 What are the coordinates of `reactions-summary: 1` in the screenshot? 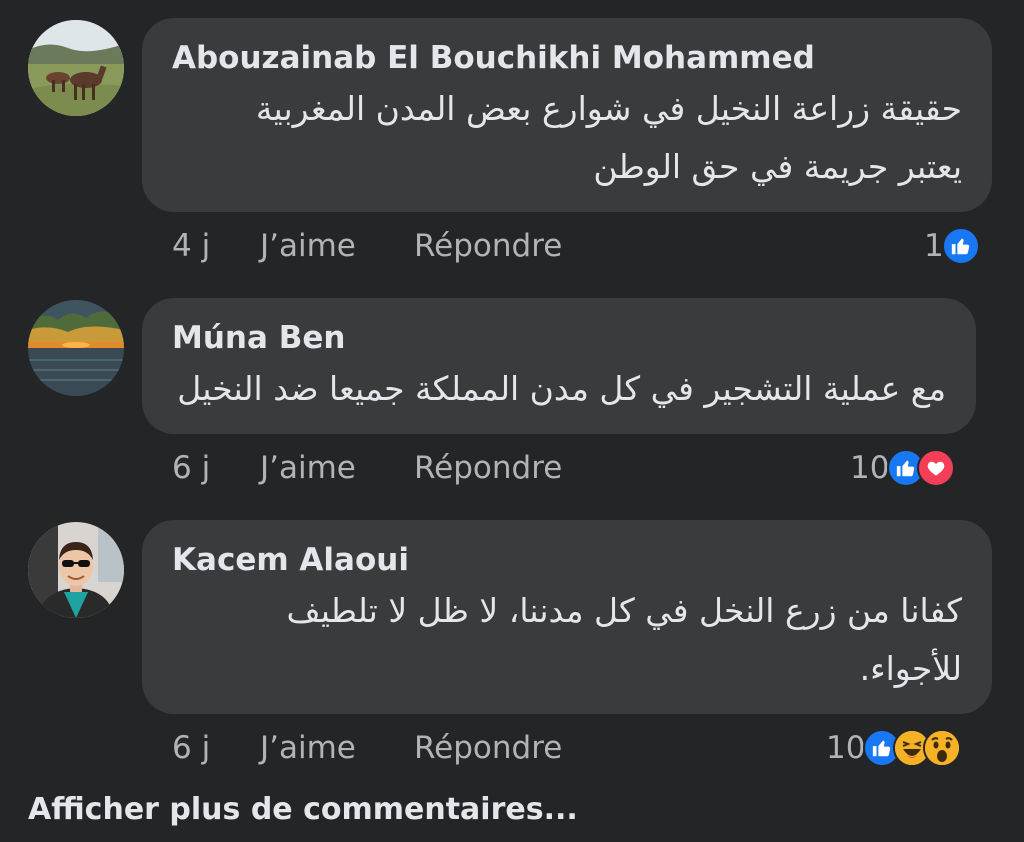 It's located at (952, 246).